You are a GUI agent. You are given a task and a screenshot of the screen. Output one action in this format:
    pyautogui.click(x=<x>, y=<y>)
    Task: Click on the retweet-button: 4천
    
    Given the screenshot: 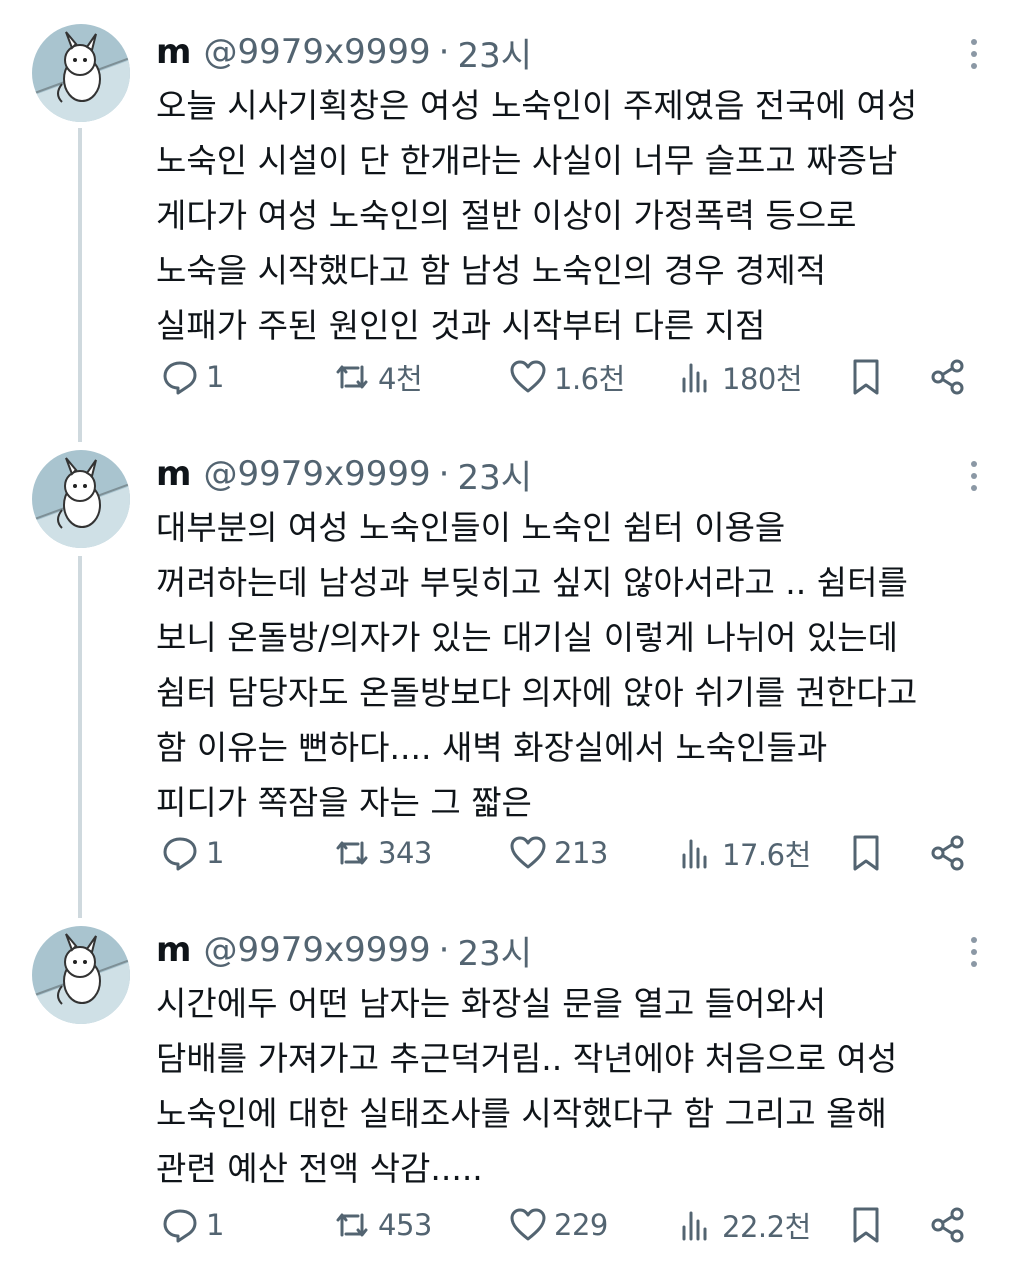 What is the action you would take?
    pyautogui.click(x=377, y=377)
    